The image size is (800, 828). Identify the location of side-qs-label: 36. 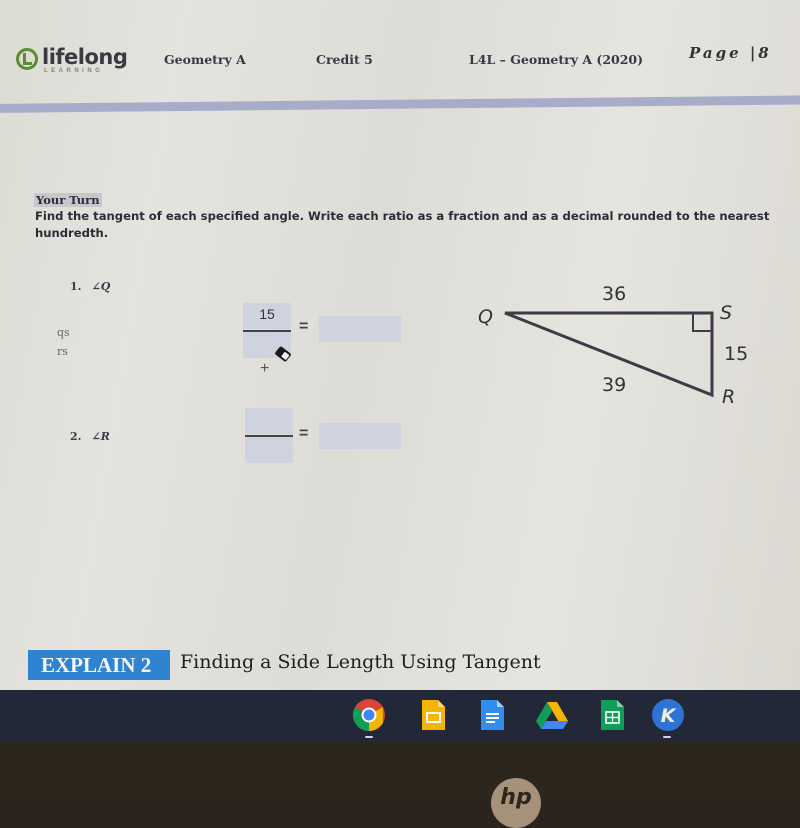
(614, 294).